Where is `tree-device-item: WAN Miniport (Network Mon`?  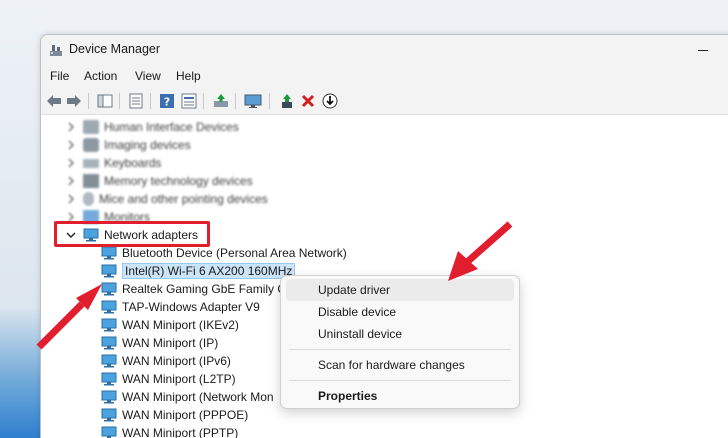
tree-device-item: WAN Miniport (Network Mon is located at coordinates (187, 397).